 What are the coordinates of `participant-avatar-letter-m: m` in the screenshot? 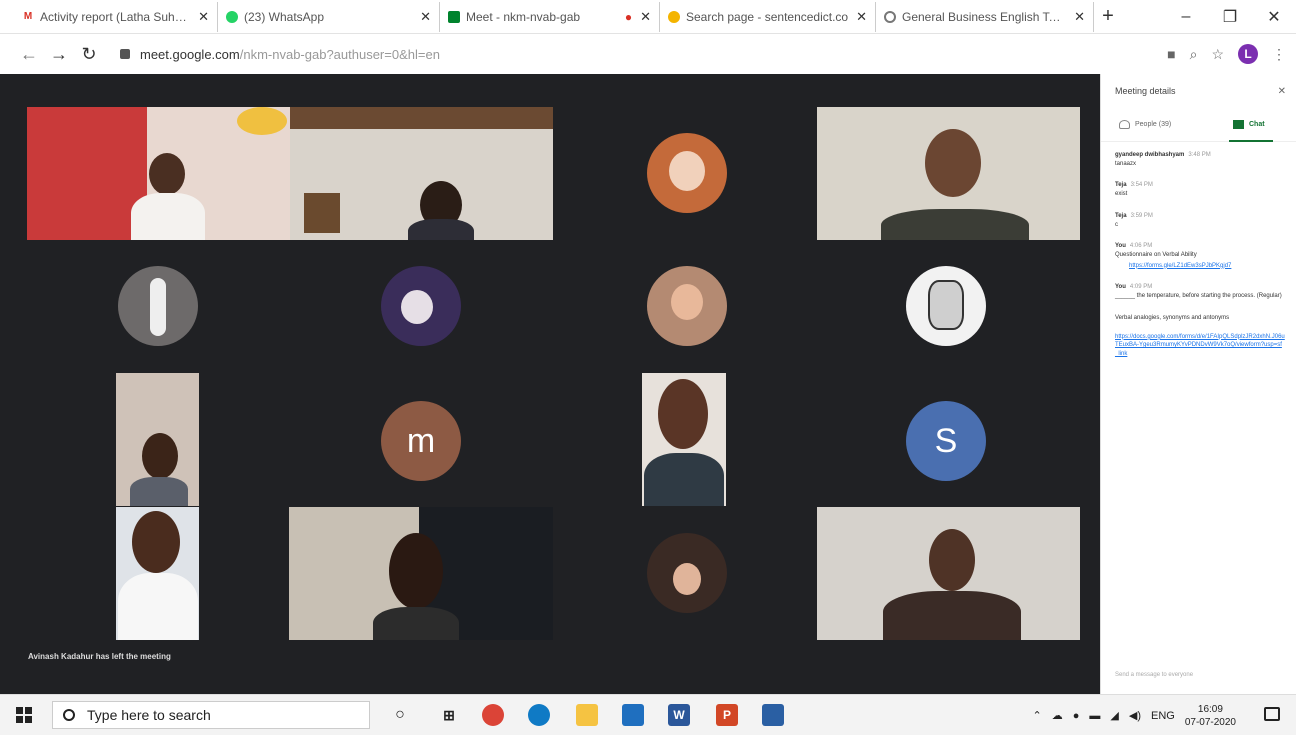 It's located at (421, 441).